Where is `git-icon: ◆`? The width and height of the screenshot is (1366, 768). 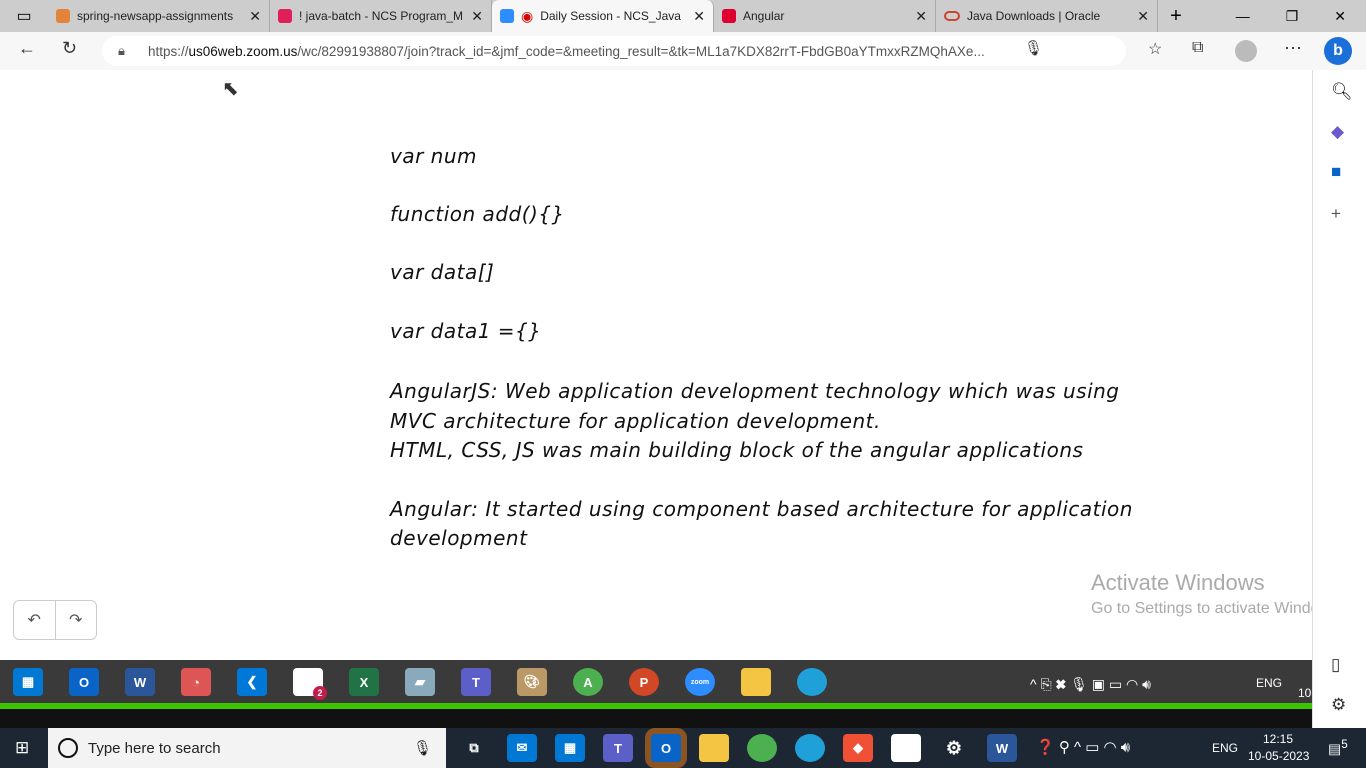 git-icon: ◆ is located at coordinates (858, 748).